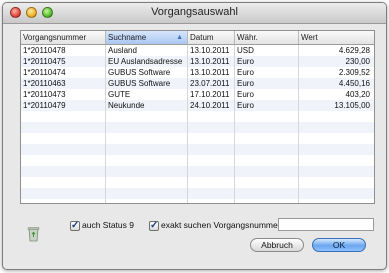 The image size is (389, 273). Describe the element at coordinates (352, 105) in the screenshot. I see `cell-value: 13.105,00` at that location.